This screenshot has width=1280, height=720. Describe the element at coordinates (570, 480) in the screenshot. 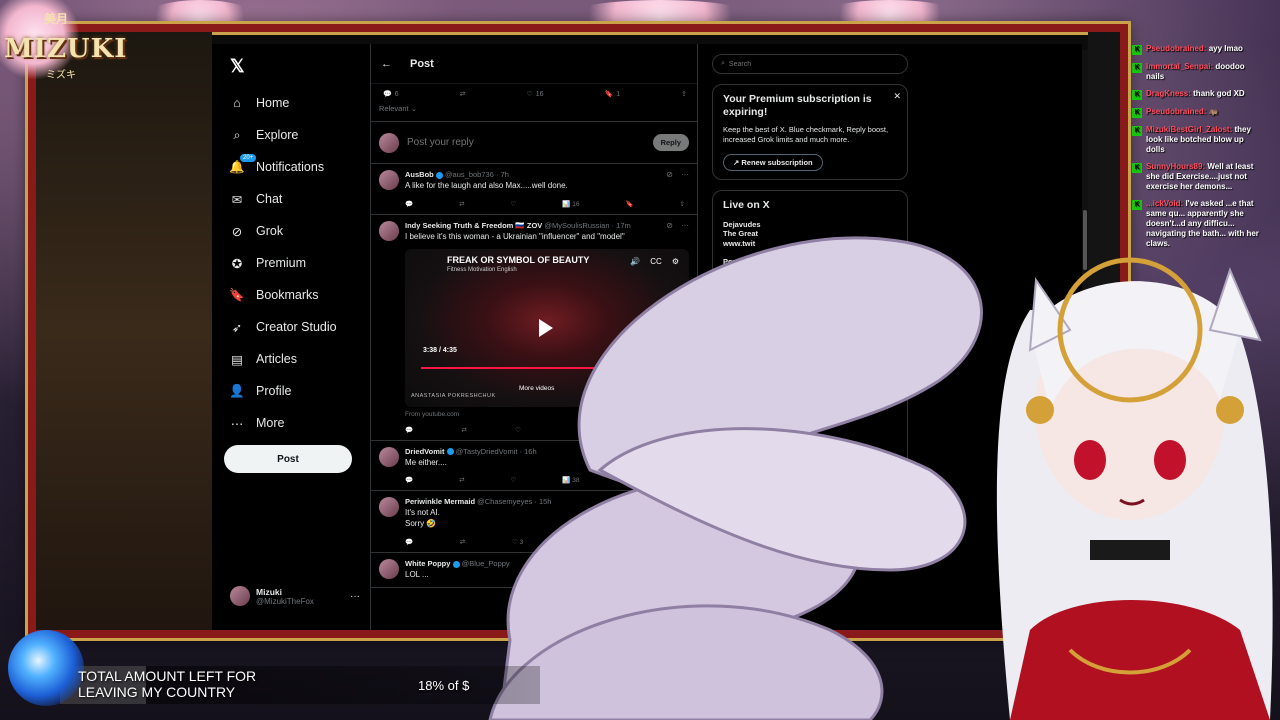

I see `views-action: 📊 38` at that location.